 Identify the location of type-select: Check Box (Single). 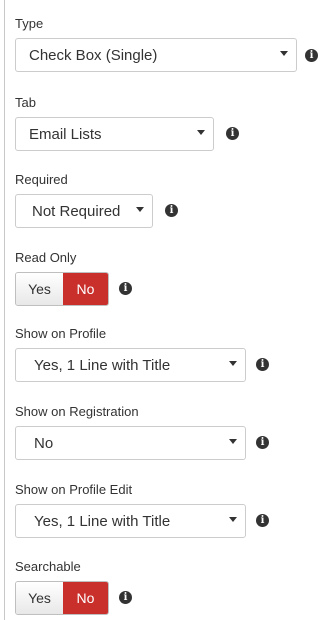
(156, 55).